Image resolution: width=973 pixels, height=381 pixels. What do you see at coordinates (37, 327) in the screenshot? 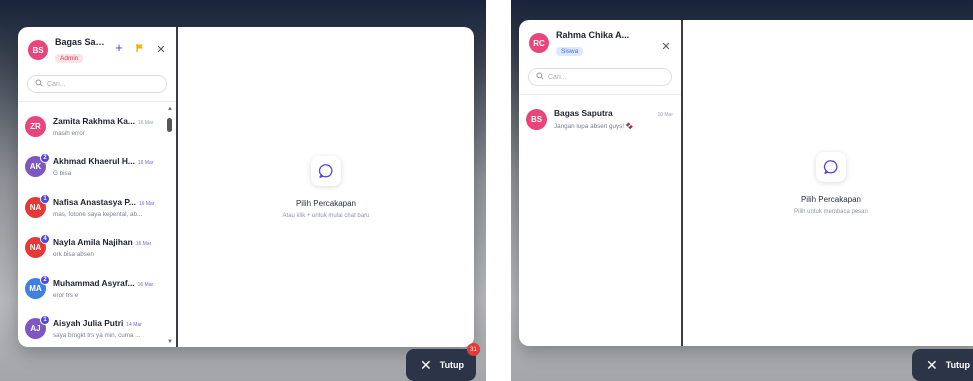
I see `contact-avatar: AJ 1` at bounding box center [37, 327].